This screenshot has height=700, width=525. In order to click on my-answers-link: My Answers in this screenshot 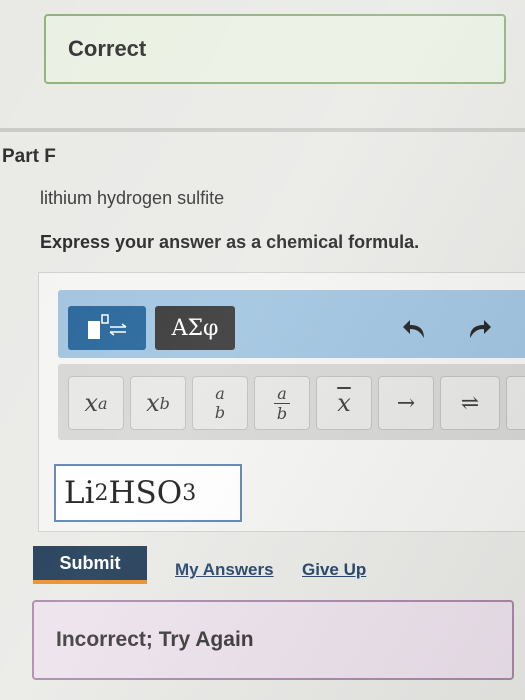, I will do `click(224, 570)`.